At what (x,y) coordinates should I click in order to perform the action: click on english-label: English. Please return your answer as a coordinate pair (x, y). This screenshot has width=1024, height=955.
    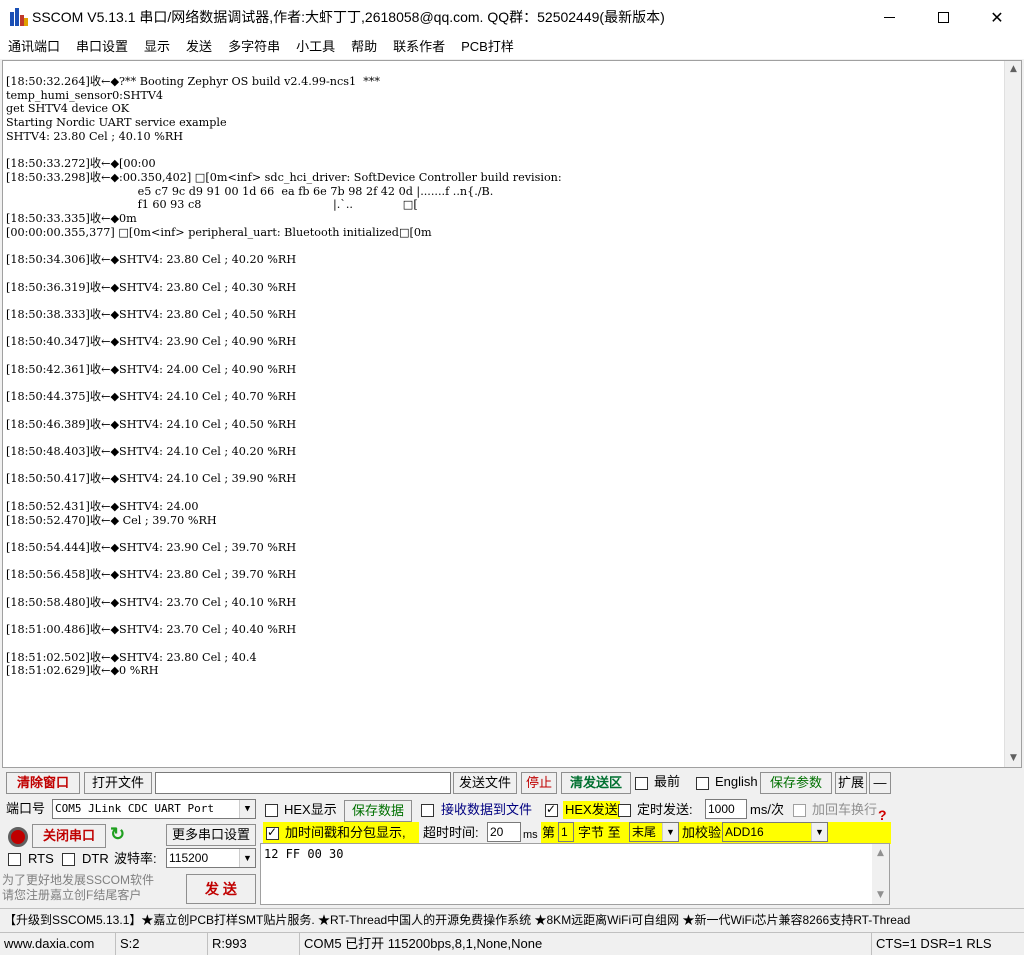
    Looking at the image, I should click on (736, 781).